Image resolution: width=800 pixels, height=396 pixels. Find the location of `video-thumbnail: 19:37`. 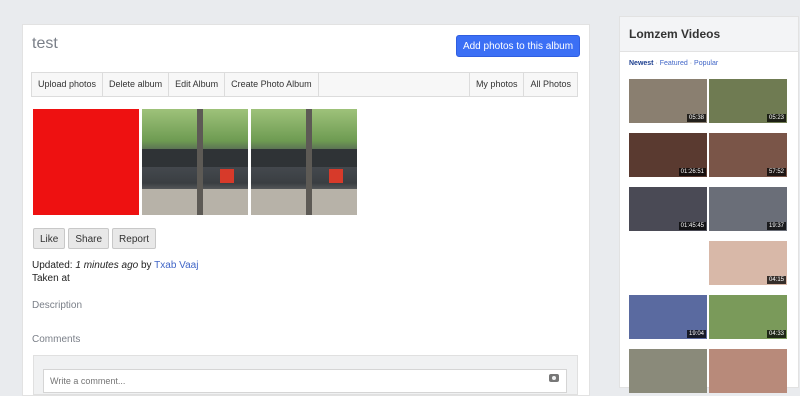

video-thumbnail: 19:37 is located at coordinates (748, 209).